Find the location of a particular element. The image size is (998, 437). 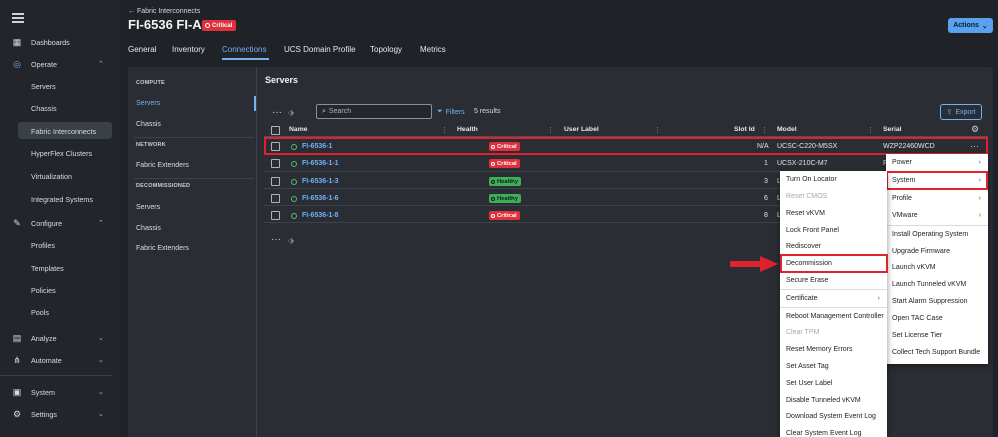

nav-templates: Templates is located at coordinates (47, 268).